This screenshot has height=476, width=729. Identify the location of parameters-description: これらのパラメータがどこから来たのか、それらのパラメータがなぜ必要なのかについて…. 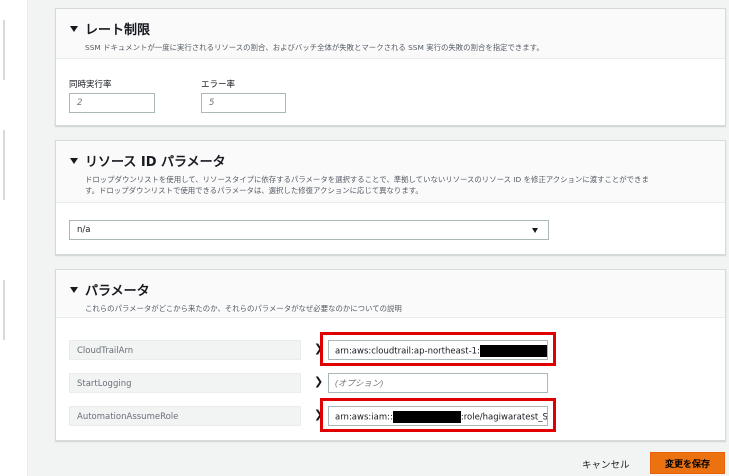
(243, 308).